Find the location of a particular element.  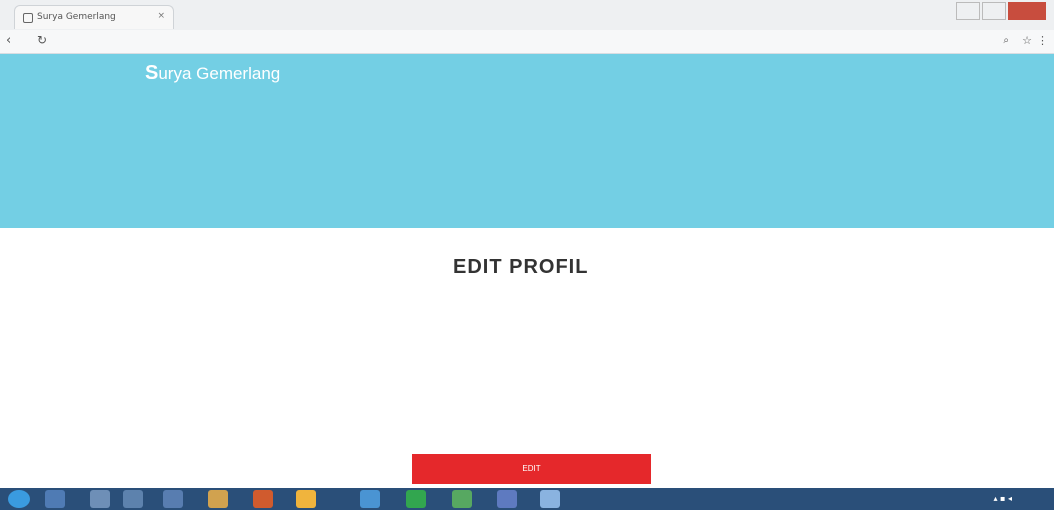

taskbar: ▴ ▪ ◂ is located at coordinates (527, 499).